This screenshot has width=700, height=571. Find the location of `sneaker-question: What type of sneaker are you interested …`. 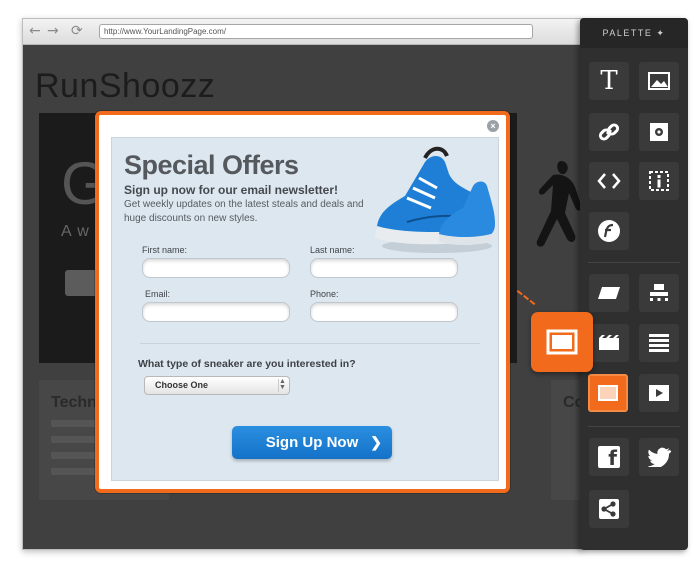

sneaker-question: What type of sneaker are you interested … is located at coordinates (247, 364).